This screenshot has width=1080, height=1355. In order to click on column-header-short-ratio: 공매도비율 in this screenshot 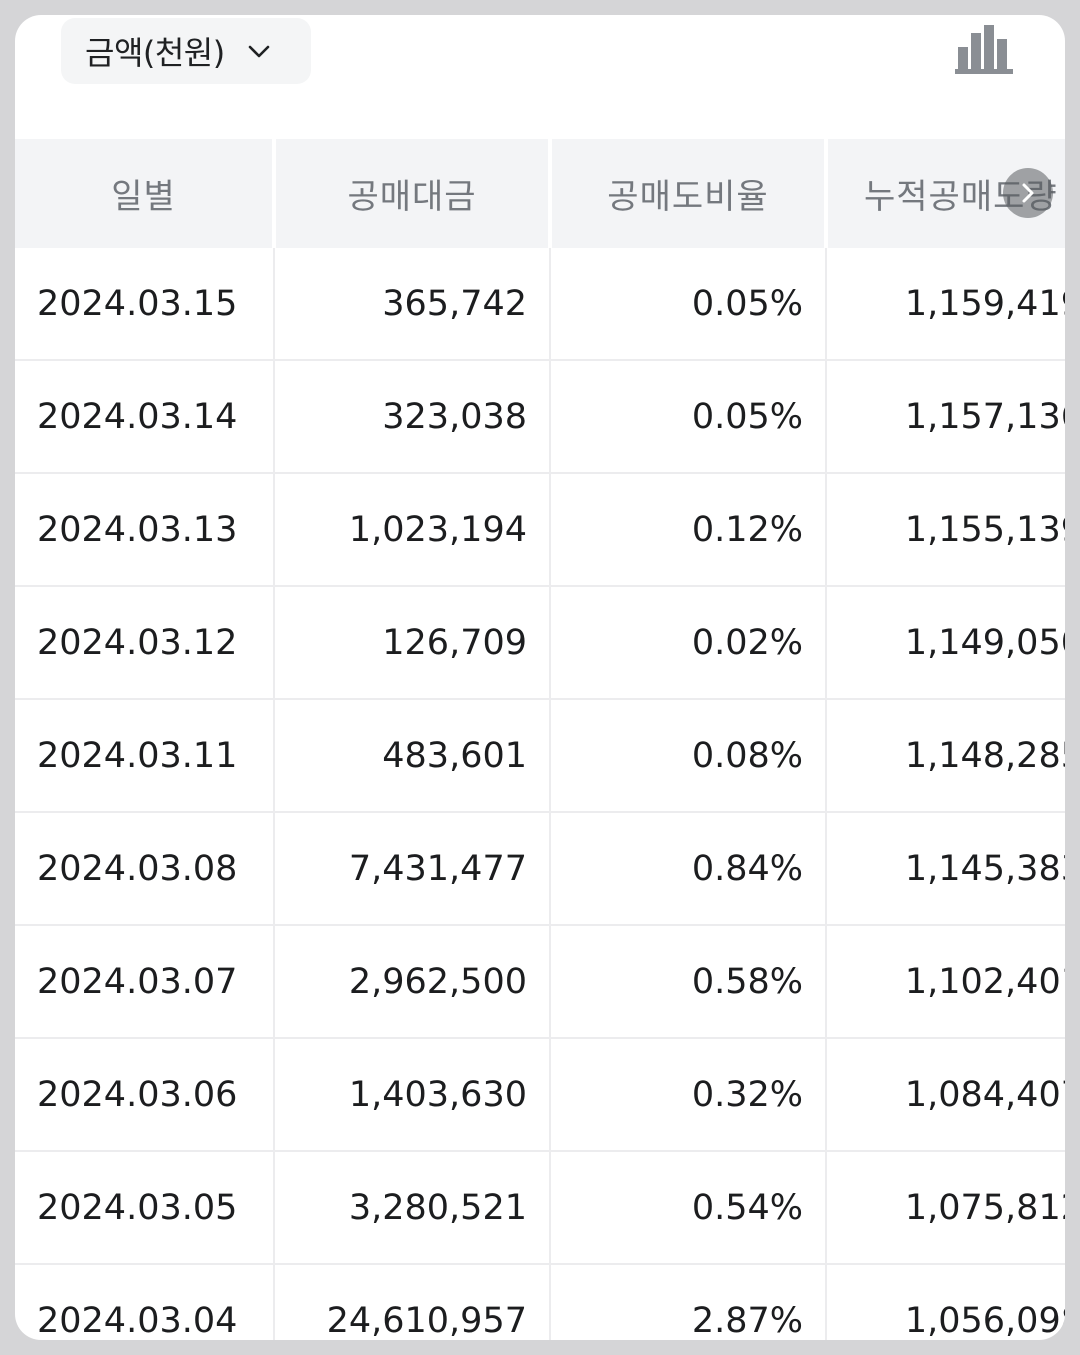, I will do `click(689, 193)`.